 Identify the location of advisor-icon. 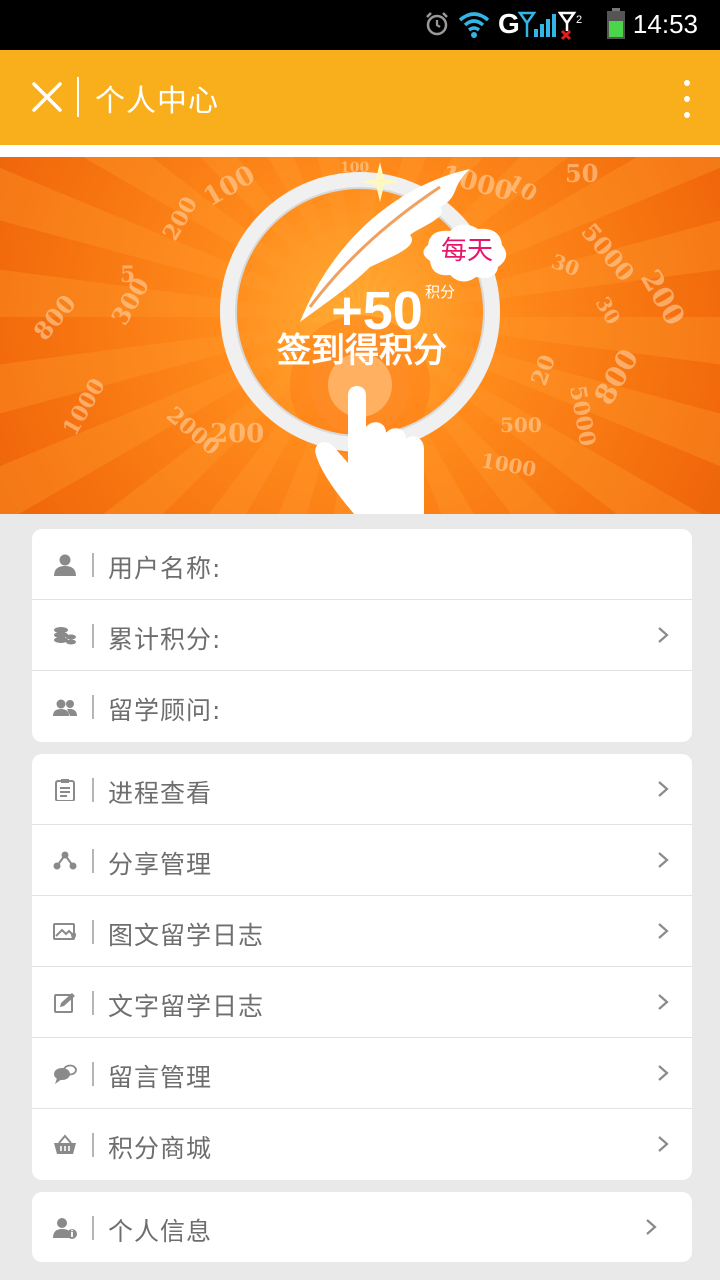
(65, 707).